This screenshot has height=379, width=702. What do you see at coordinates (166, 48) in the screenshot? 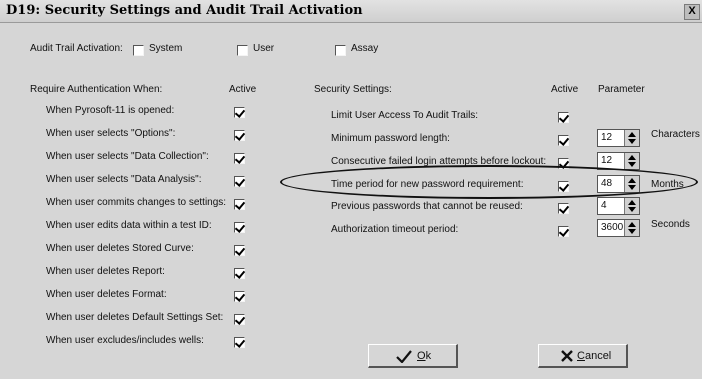
I see `audit-system-label: System` at bounding box center [166, 48].